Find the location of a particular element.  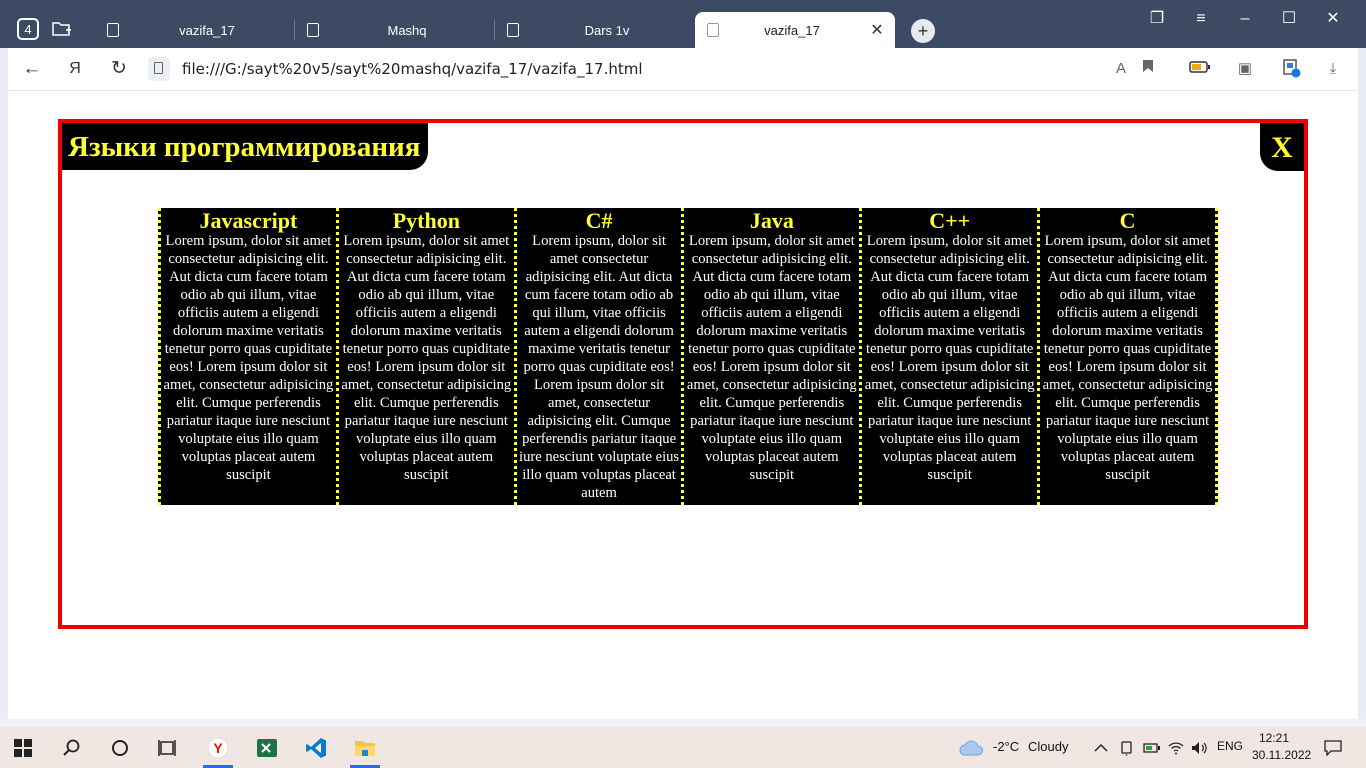

windows-start-icon is located at coordinates (23, 748).